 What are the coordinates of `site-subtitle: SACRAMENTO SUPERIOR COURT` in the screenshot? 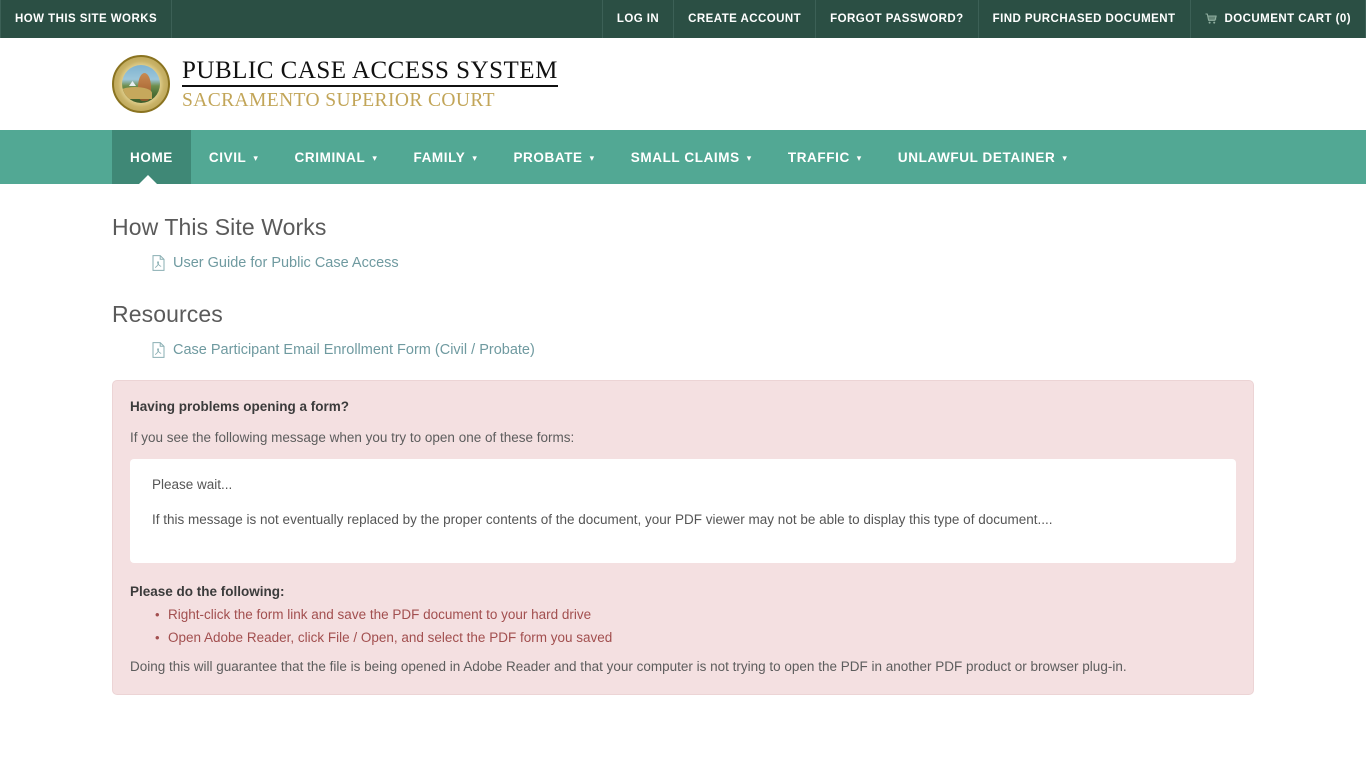 It's located at (338, 100).